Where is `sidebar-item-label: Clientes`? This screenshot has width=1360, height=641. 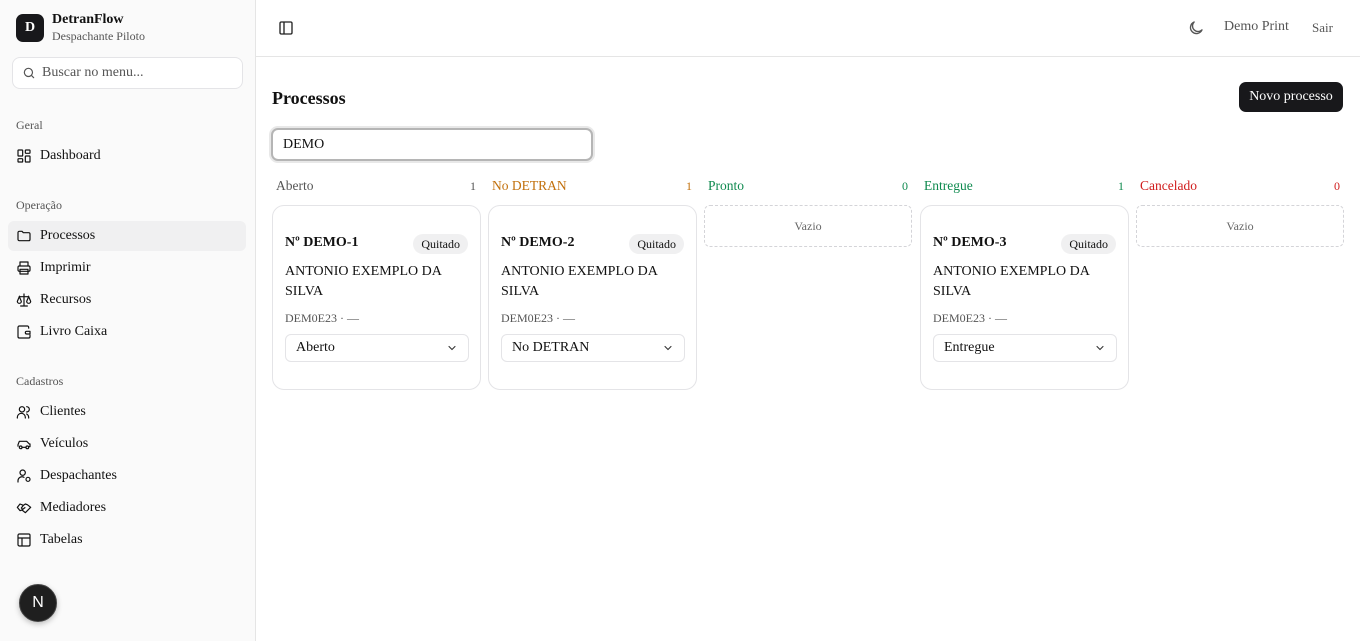 sidebar-item-label: Clientes is located at coordinates (63, 411).